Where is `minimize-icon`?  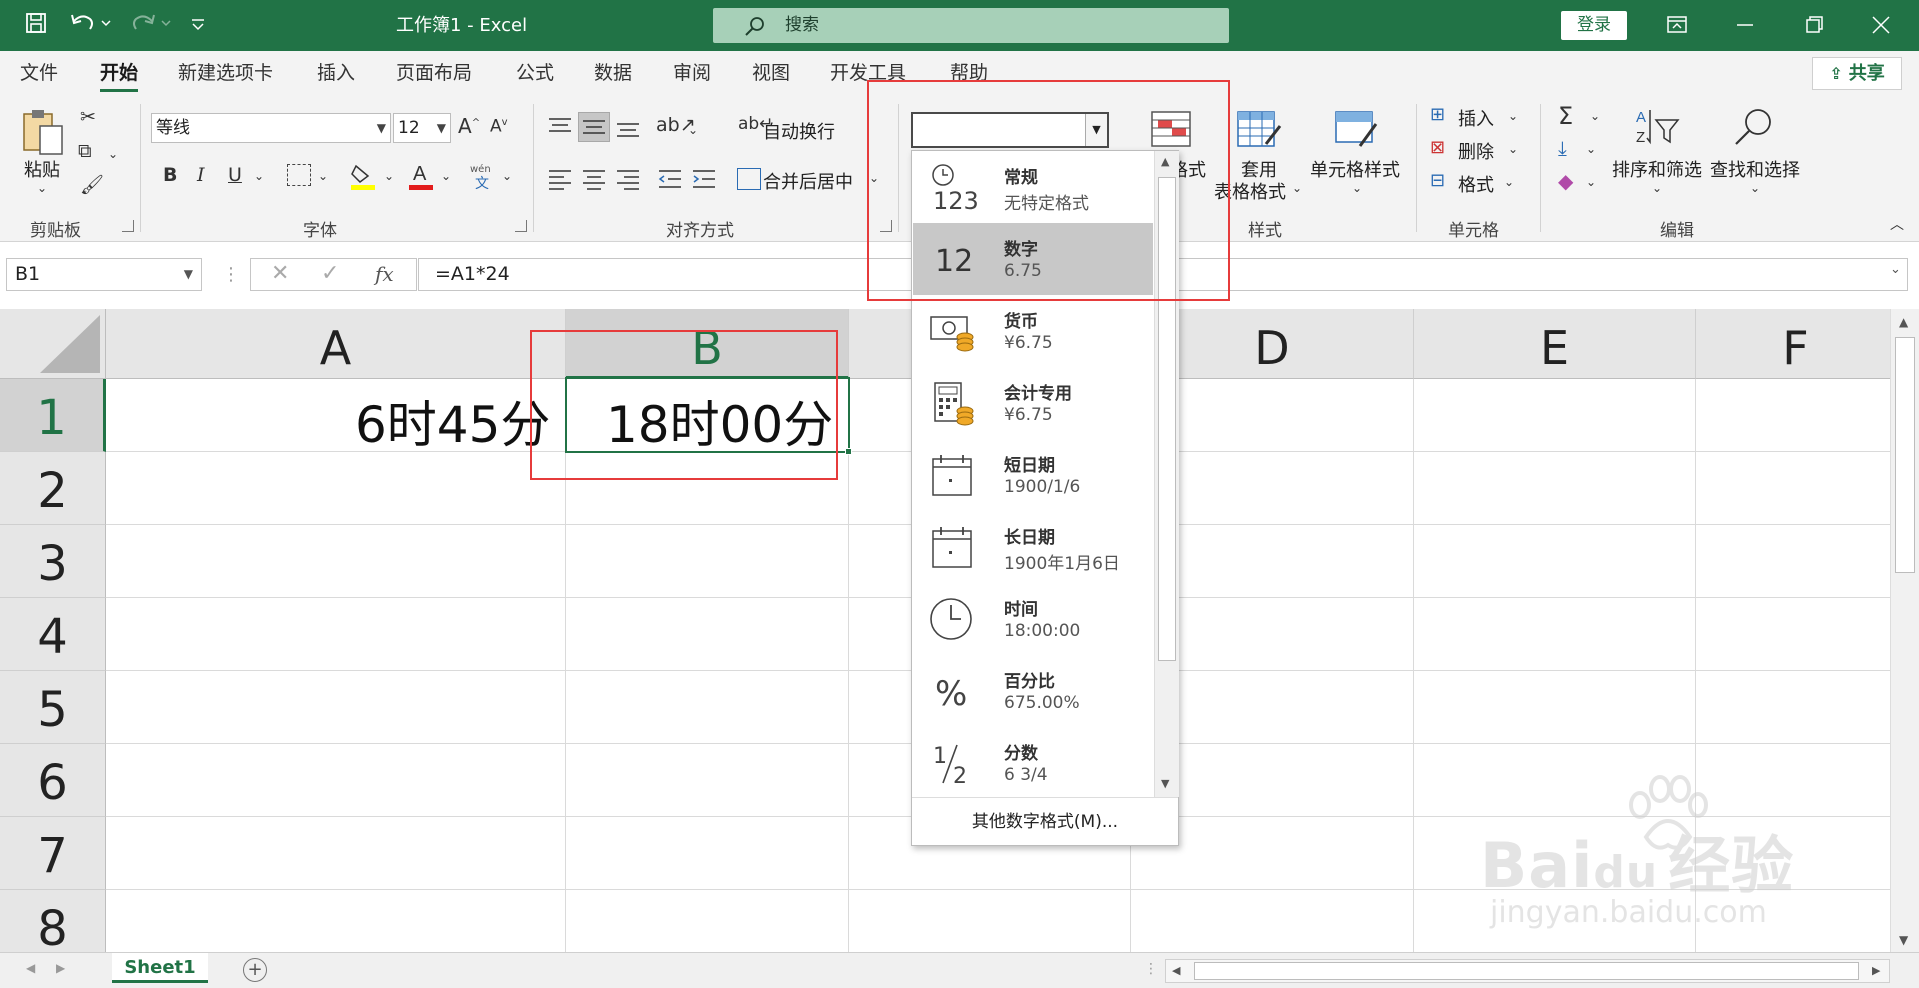 minimize-icon is located at coordinates (1745, 25).